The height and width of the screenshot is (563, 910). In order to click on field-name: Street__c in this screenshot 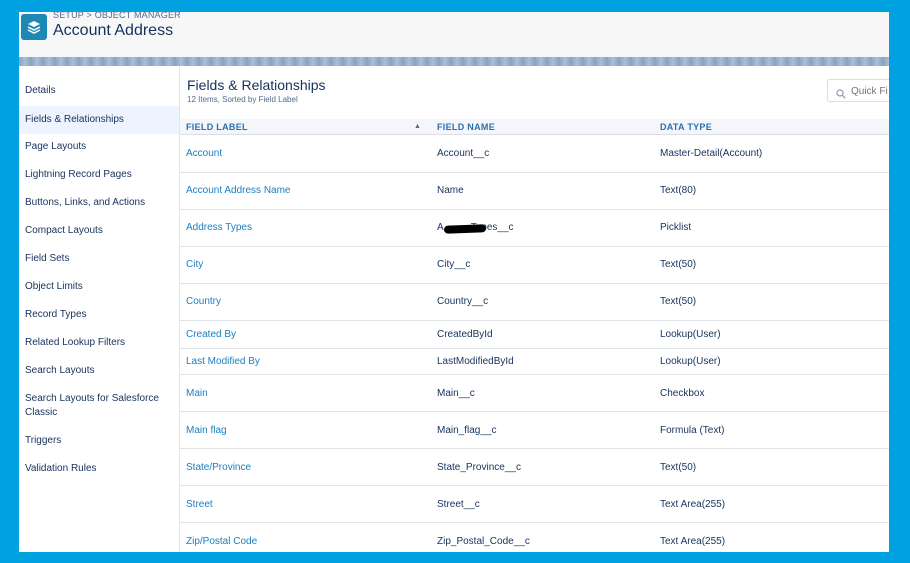, I will do `click(458, 504)`.